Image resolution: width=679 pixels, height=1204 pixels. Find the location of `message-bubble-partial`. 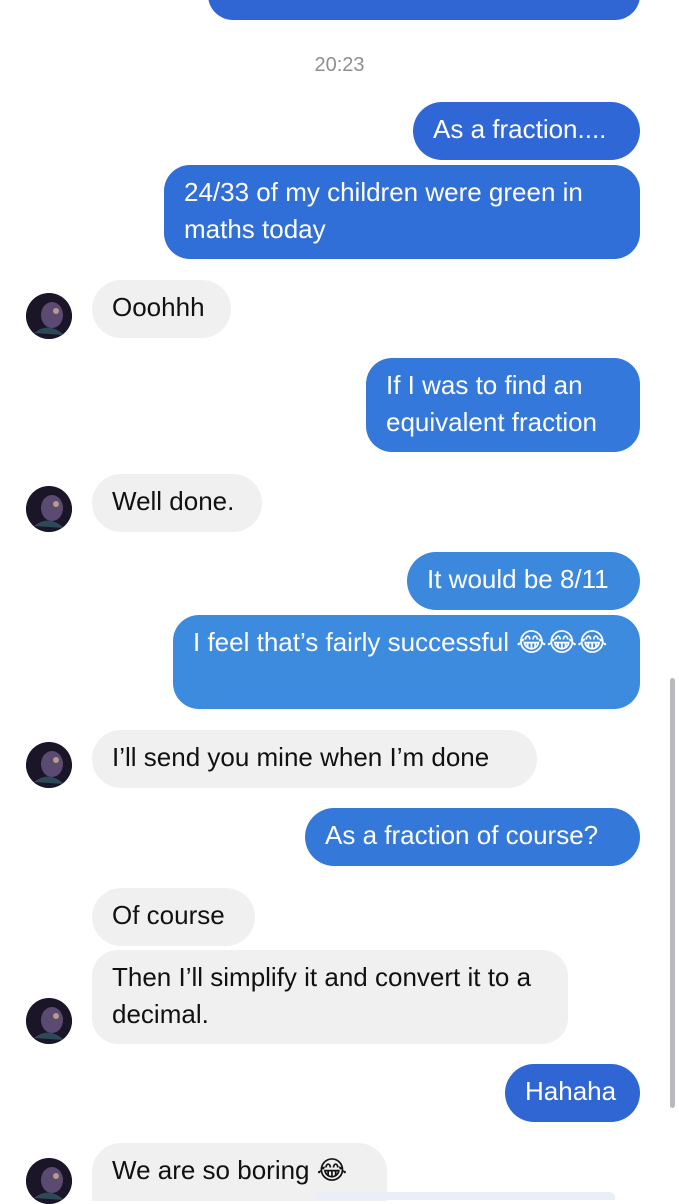

message-bubble-partial is located at coordinates (424, 10).